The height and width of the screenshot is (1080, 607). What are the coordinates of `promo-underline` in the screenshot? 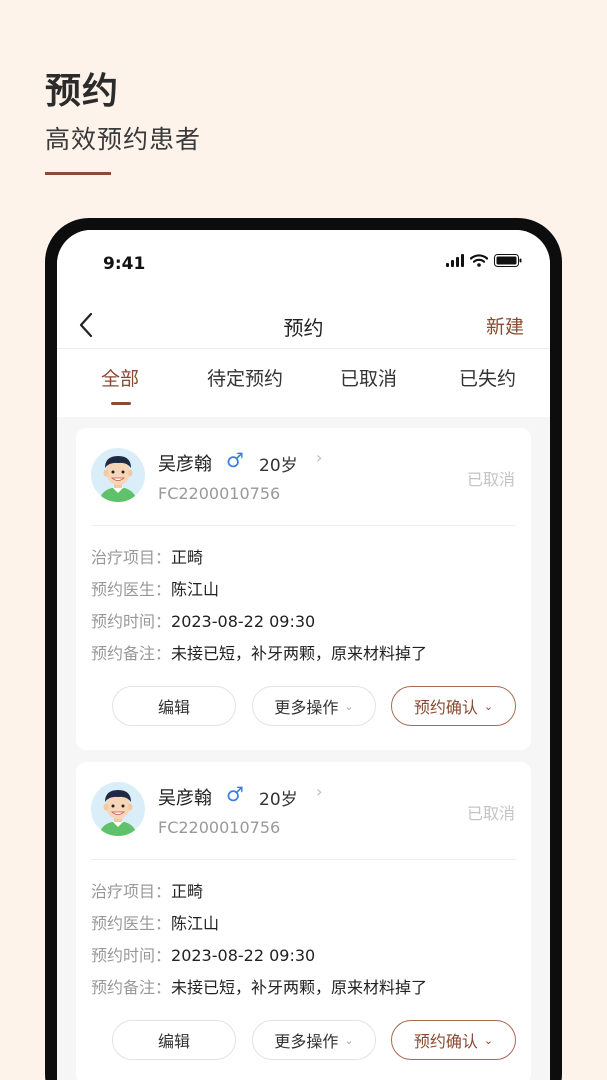 It's located at (78, 173).